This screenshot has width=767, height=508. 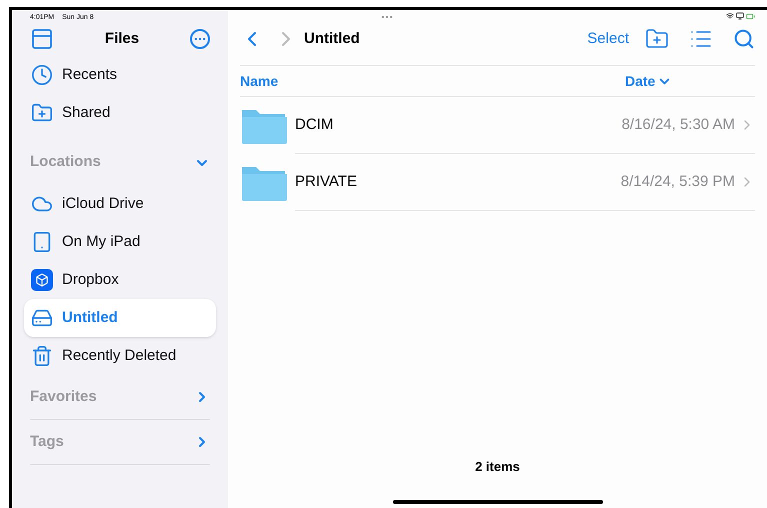 What do you see at coordinates (200, 39) in the screenshot?
I see `more-icon` at bounding box center [200, 39].